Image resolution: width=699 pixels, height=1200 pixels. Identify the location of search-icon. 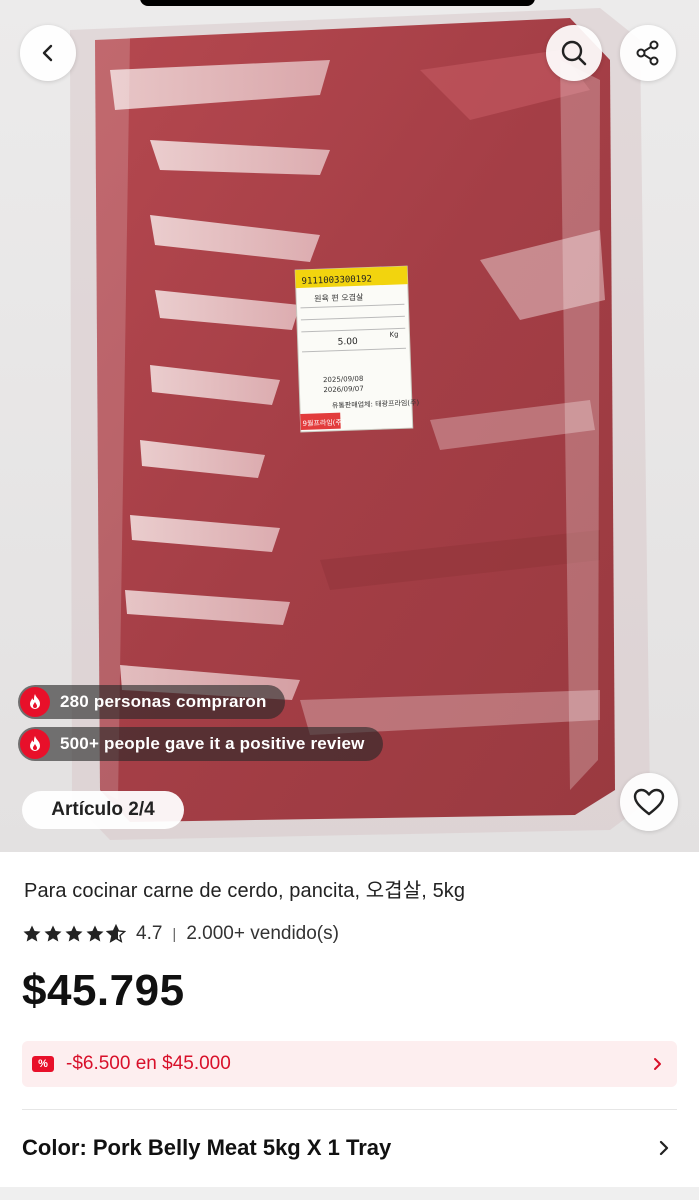
(574, 53).